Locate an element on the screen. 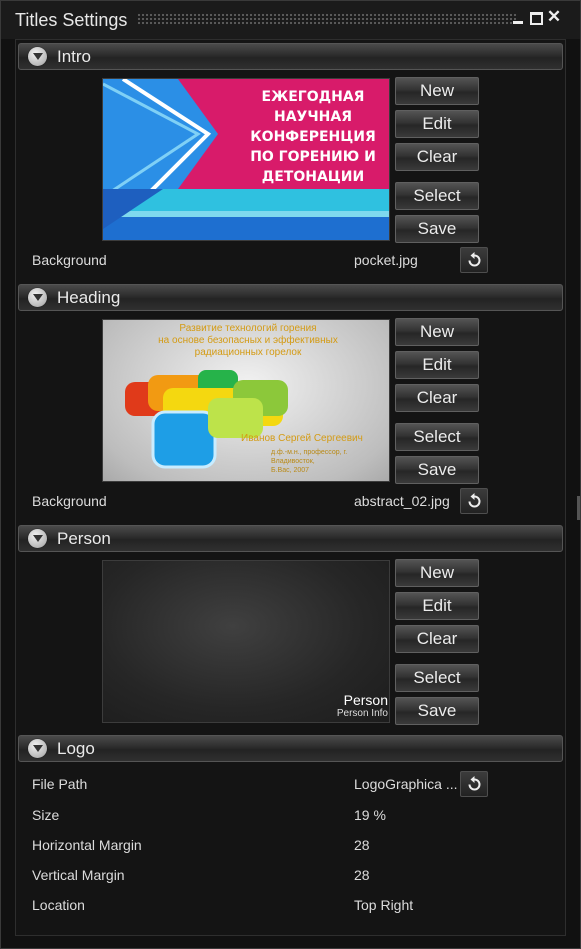 The width and height of the screenshot is (581, 949). heading-reset-button is located at coordinates (474, 501).